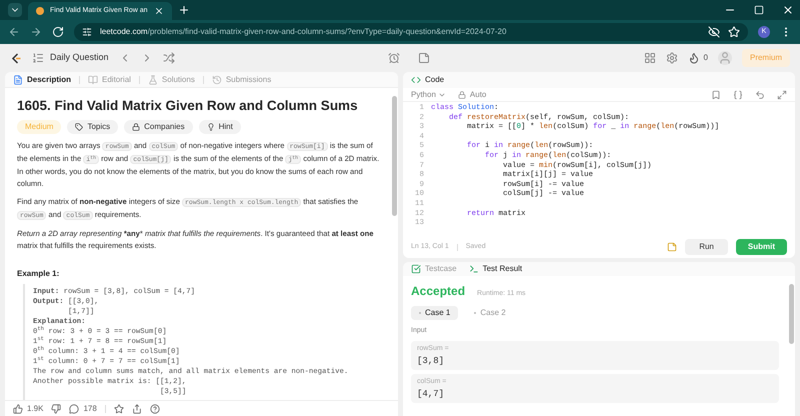 This screenshot has width=800, height=416. I want to click on bookmark-icon, so click(716, 95).